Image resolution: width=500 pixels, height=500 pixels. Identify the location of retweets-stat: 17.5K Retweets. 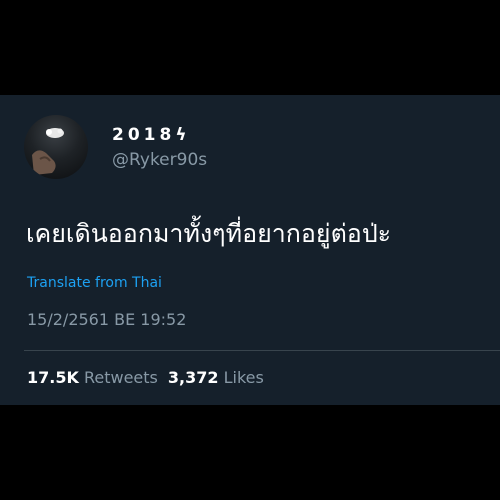
(92, 377).